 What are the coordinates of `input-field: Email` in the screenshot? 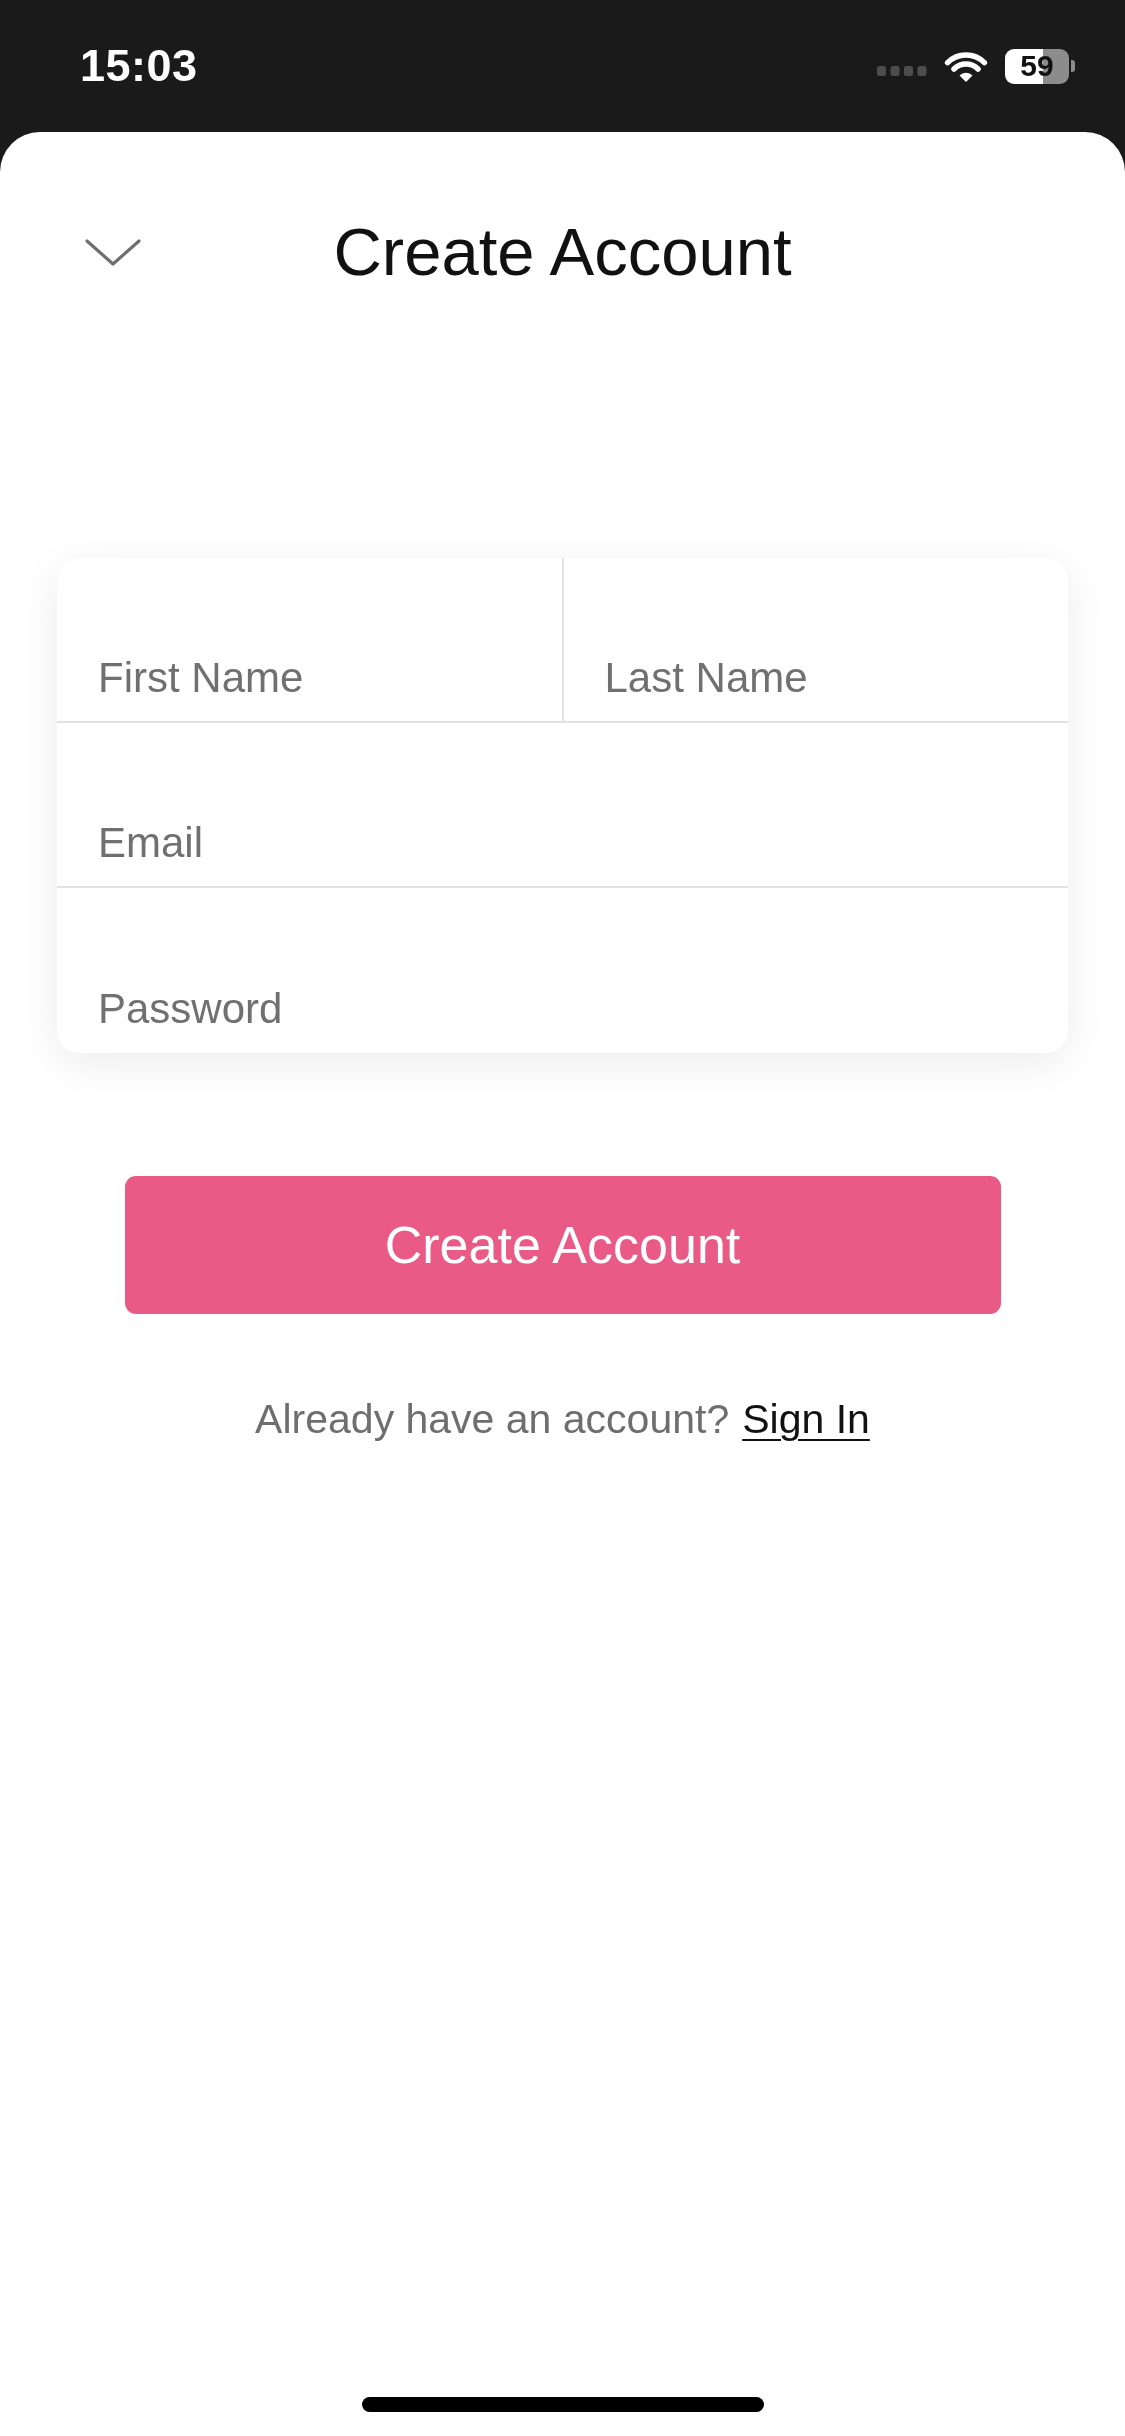 It's located at (562, 804).